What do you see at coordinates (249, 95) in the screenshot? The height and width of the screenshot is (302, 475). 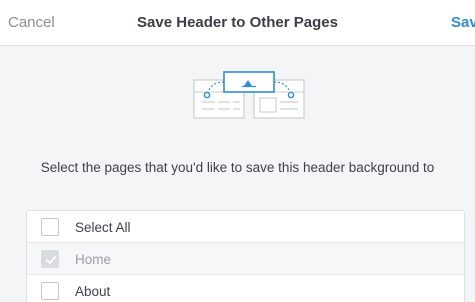 I see `header-illustration-icon` at bounding box center [249, 95].